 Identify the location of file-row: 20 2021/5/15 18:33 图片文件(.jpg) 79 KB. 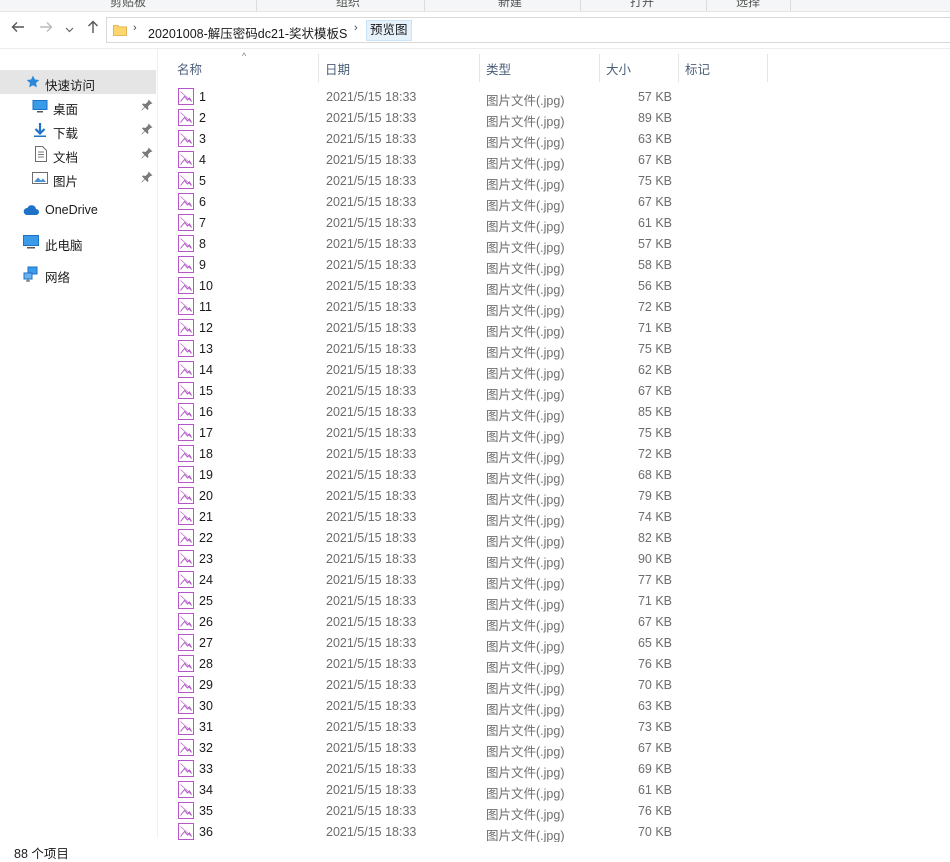
(554, 496).